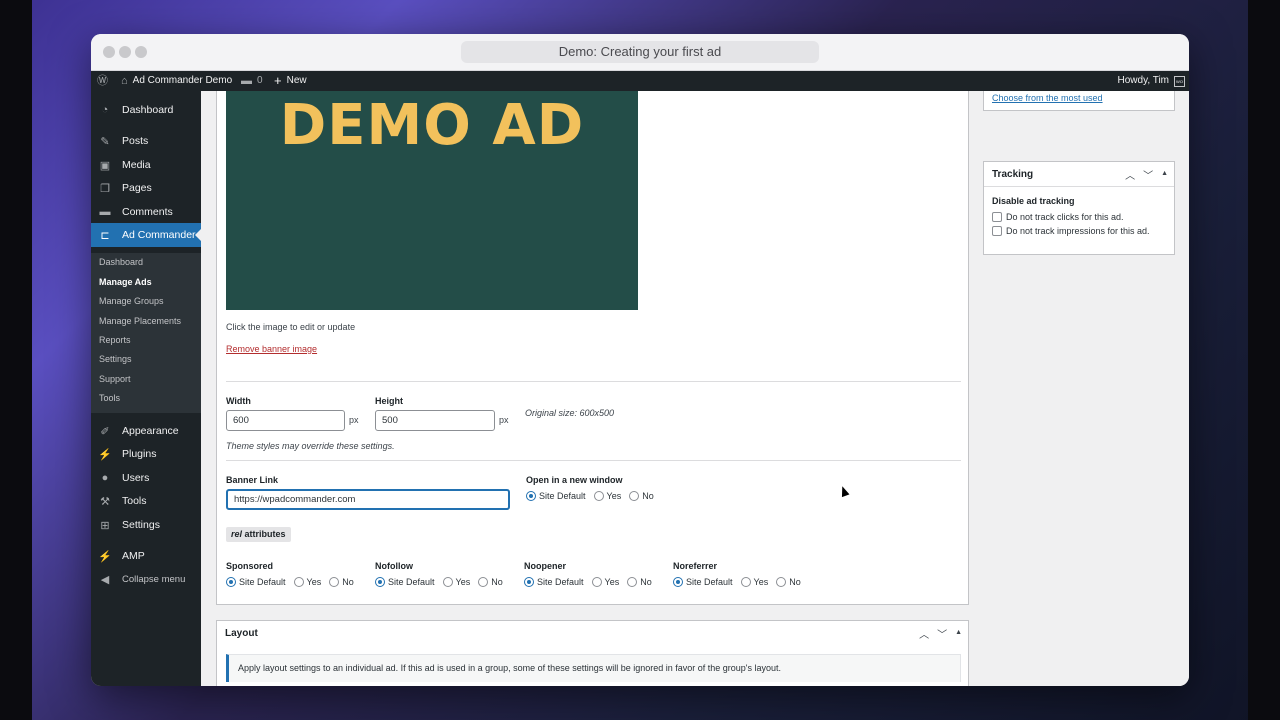 The image size is (1280, 720). I want to click on noopener-option-no: No, so click(639, 582).